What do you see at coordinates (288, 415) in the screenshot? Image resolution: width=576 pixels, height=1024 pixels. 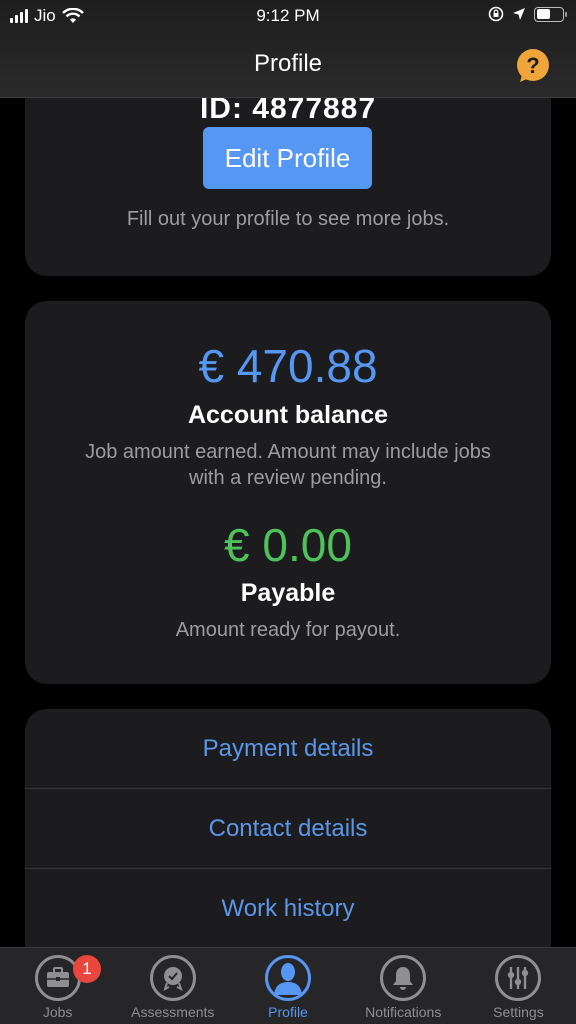 I see `account-balance-label: Account balance` at bounding box center [288, 415].